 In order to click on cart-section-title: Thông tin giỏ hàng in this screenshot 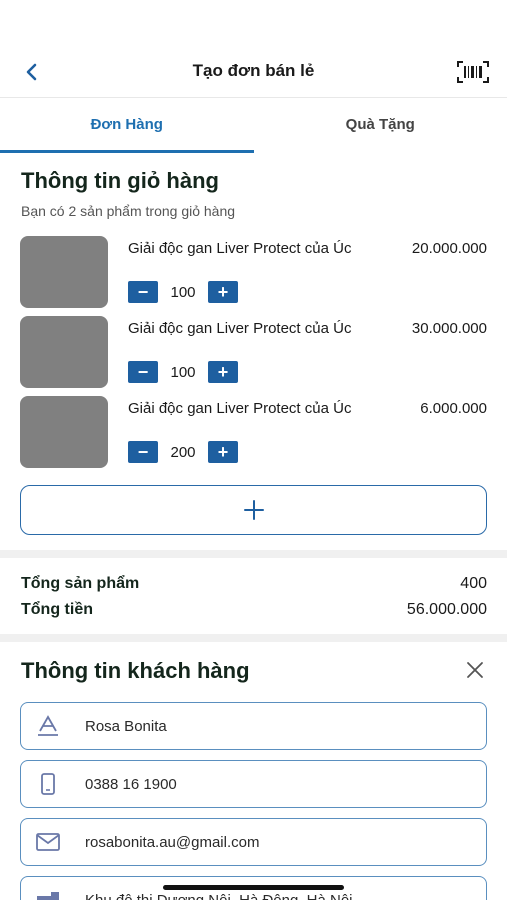, I will do `click(120, 180)`.